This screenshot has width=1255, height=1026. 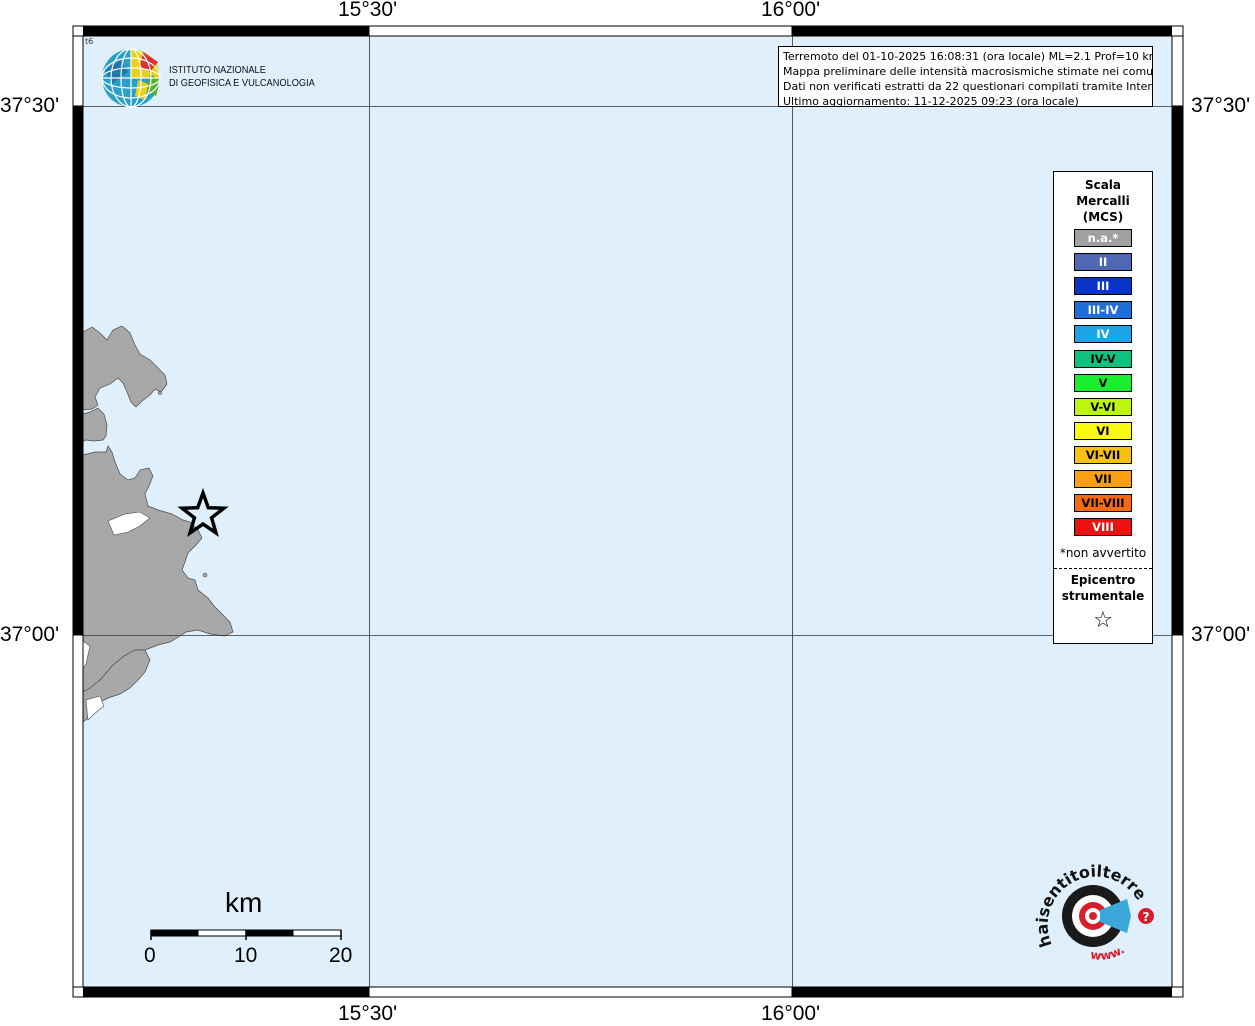 I want to click on badge-question: ?, so click(x=1146, y=917).